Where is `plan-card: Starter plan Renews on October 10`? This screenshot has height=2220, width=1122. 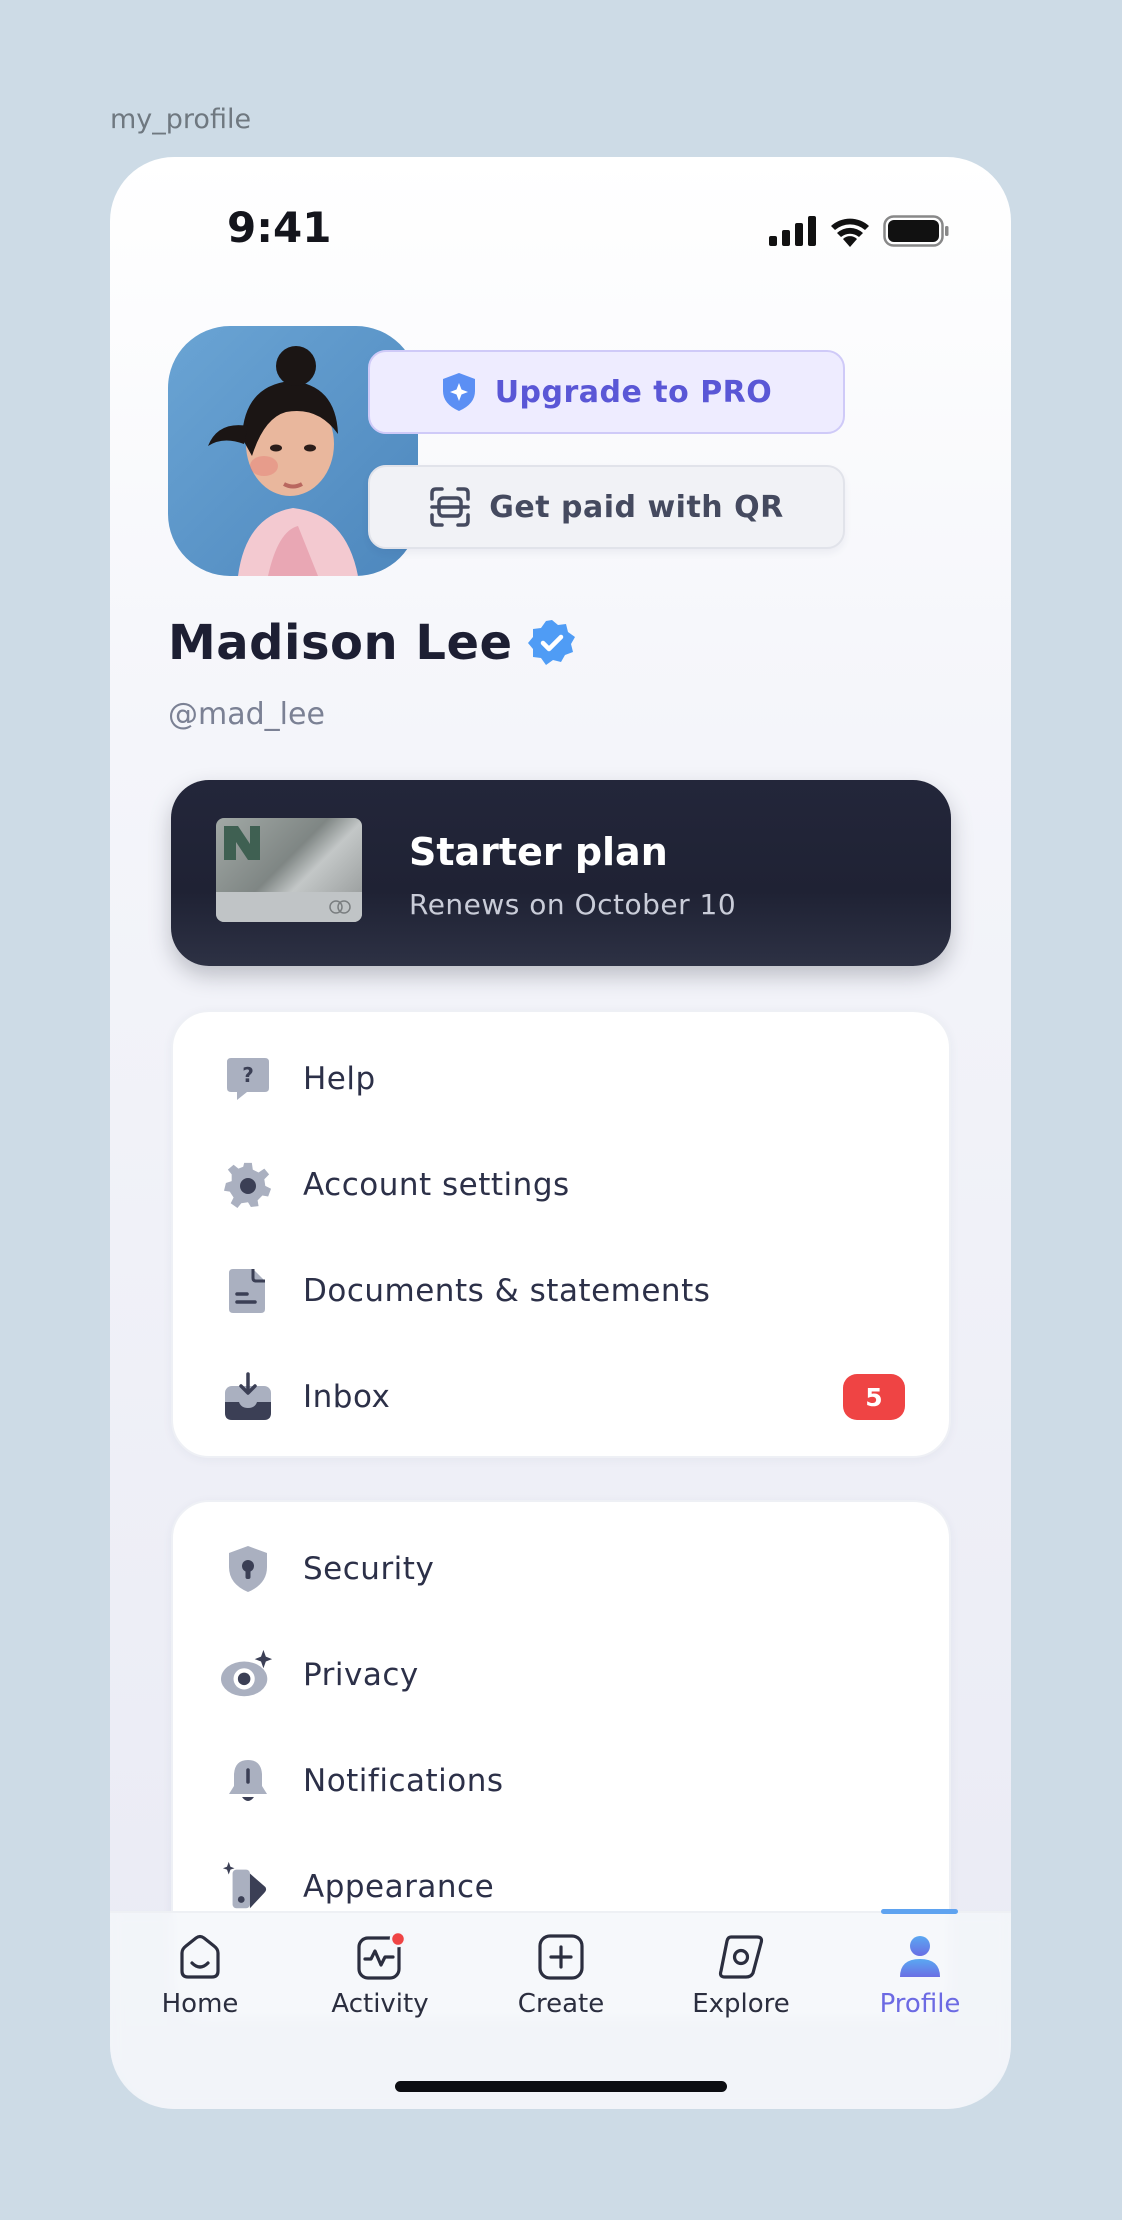 plan-card: Starter plan Renews on October 10 is located at coordinates (561, 873).